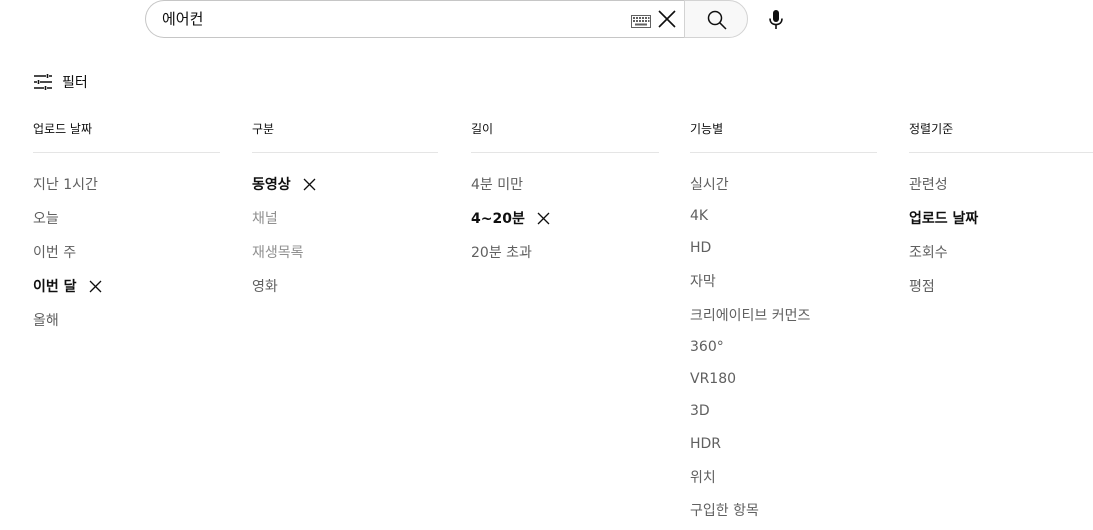 The image size is (1093, 530). I want to click on filter-option-over-20-minutes: 20분 초과, so click(565, 252).